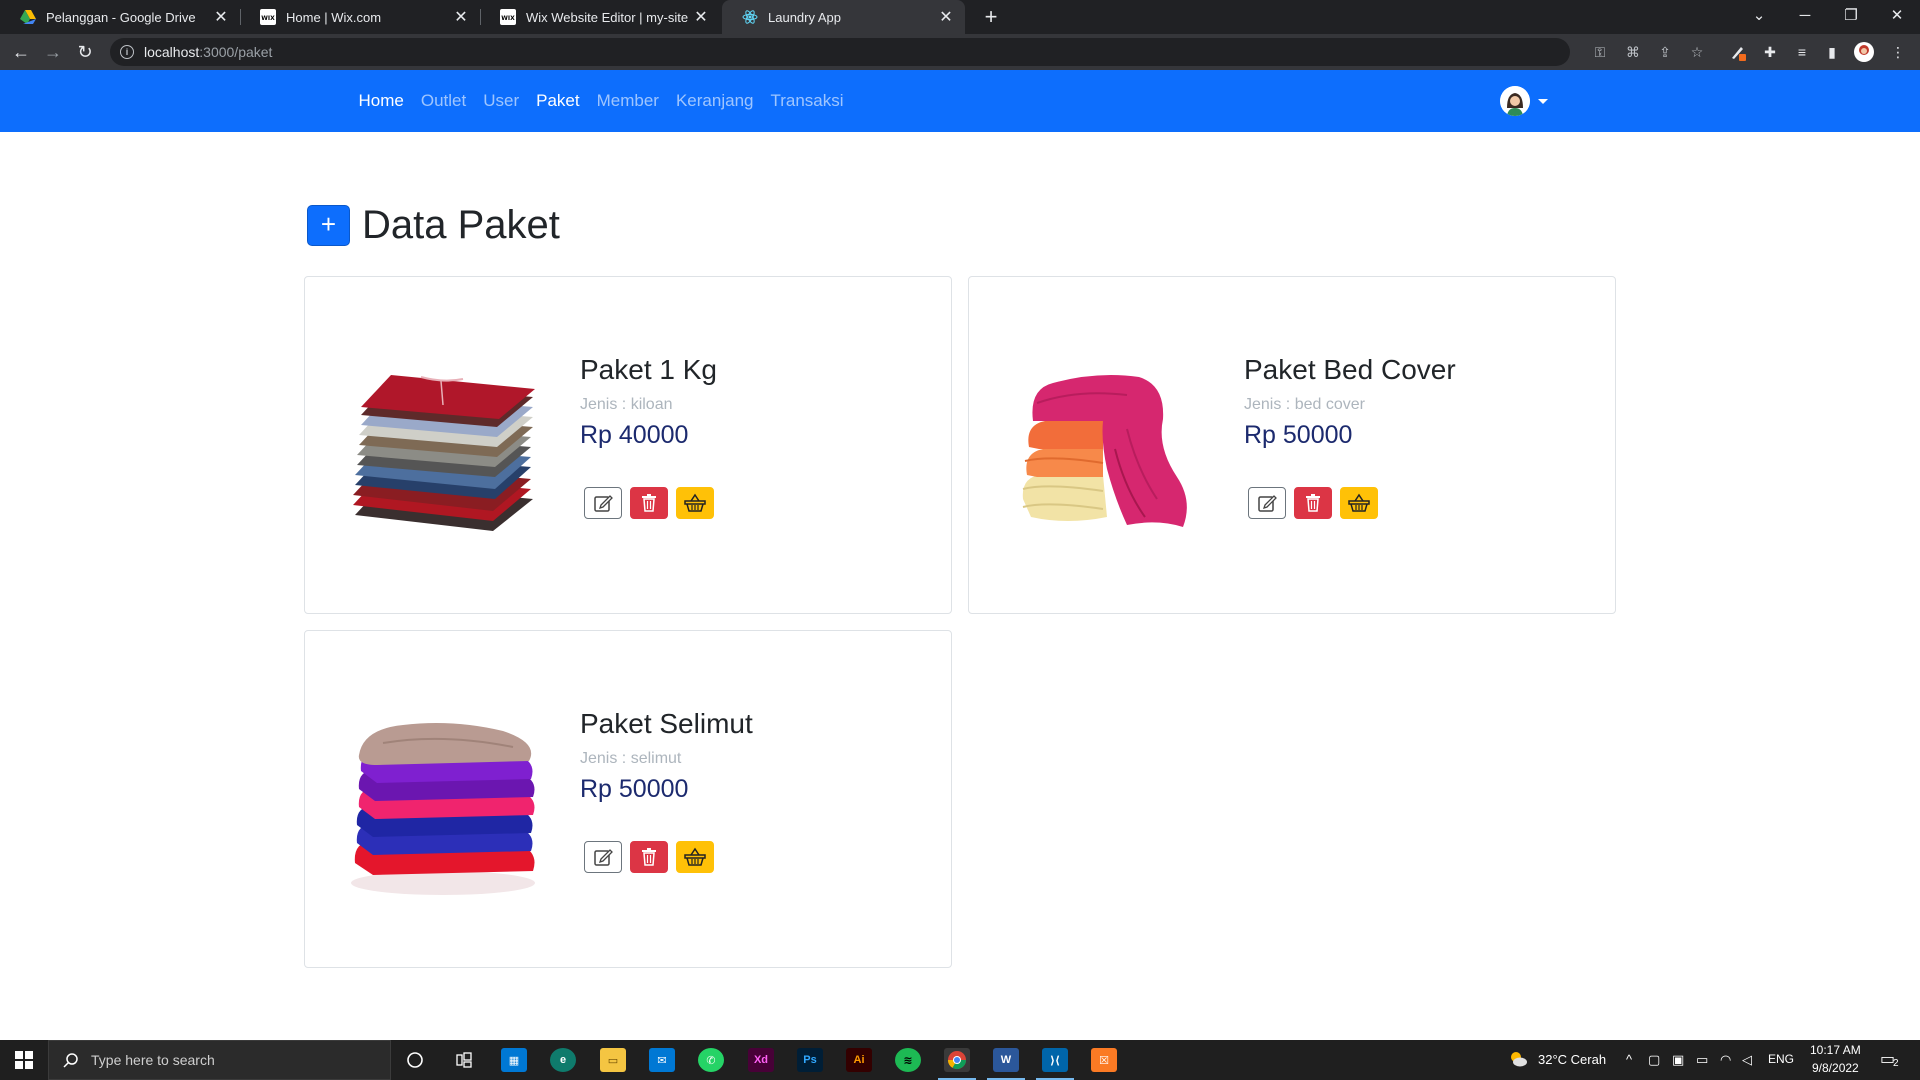  I want to click on illustrator-icon: Ai, so click(859, 1060).